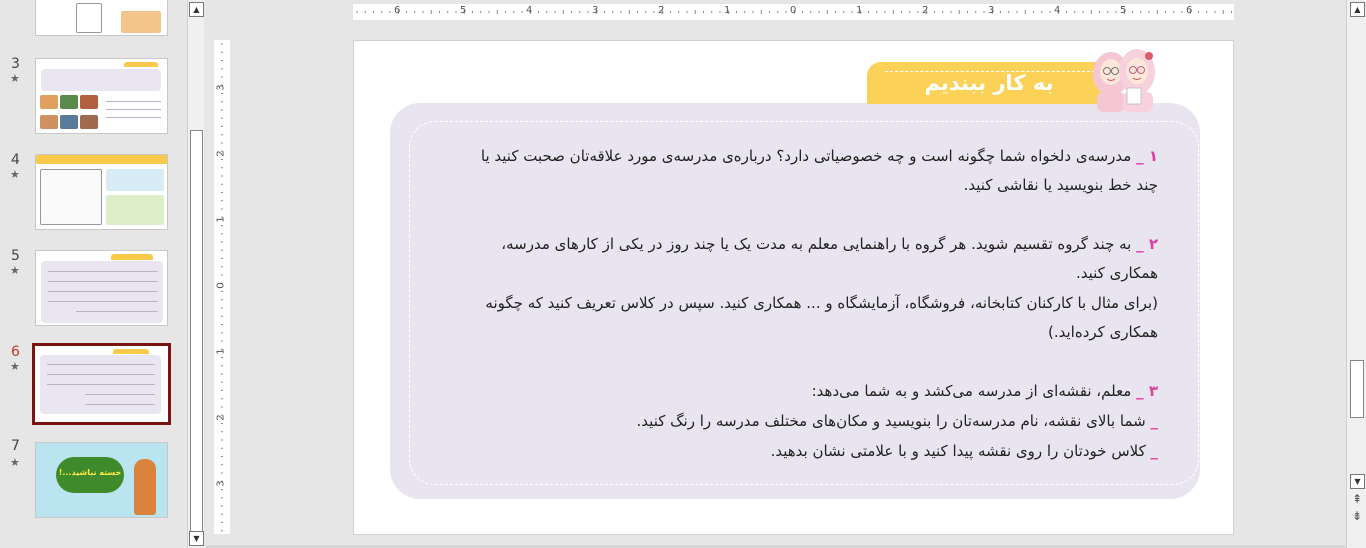  I want to click on slide-thumbnail-pane: 3 ★ 4 ★ 5 ★ 6 ★ 7 ★ خسته نباشید...!, so click(93, 274).